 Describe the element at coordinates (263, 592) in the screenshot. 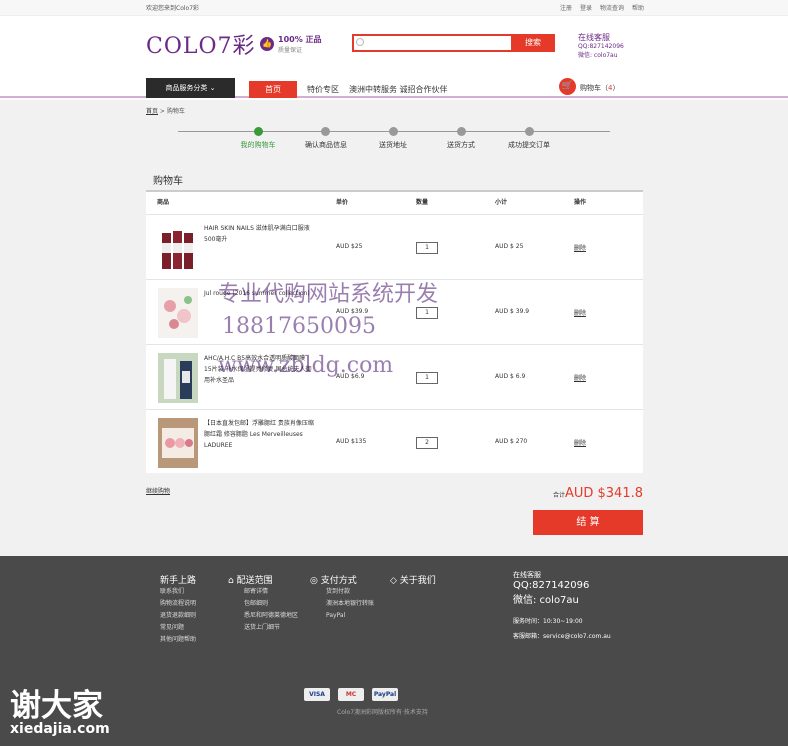

I see `footer-link: 邮寄详情` at that location.